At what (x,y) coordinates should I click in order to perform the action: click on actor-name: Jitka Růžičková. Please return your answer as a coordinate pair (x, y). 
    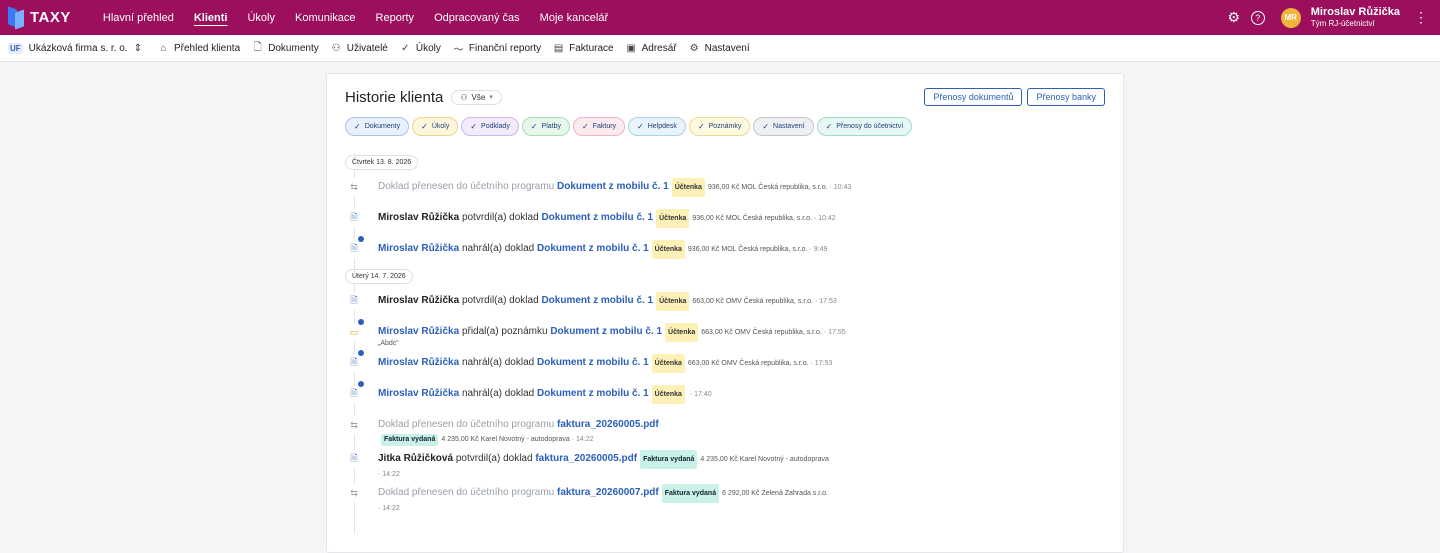
    Looking at the image, I should click on (415, 458).